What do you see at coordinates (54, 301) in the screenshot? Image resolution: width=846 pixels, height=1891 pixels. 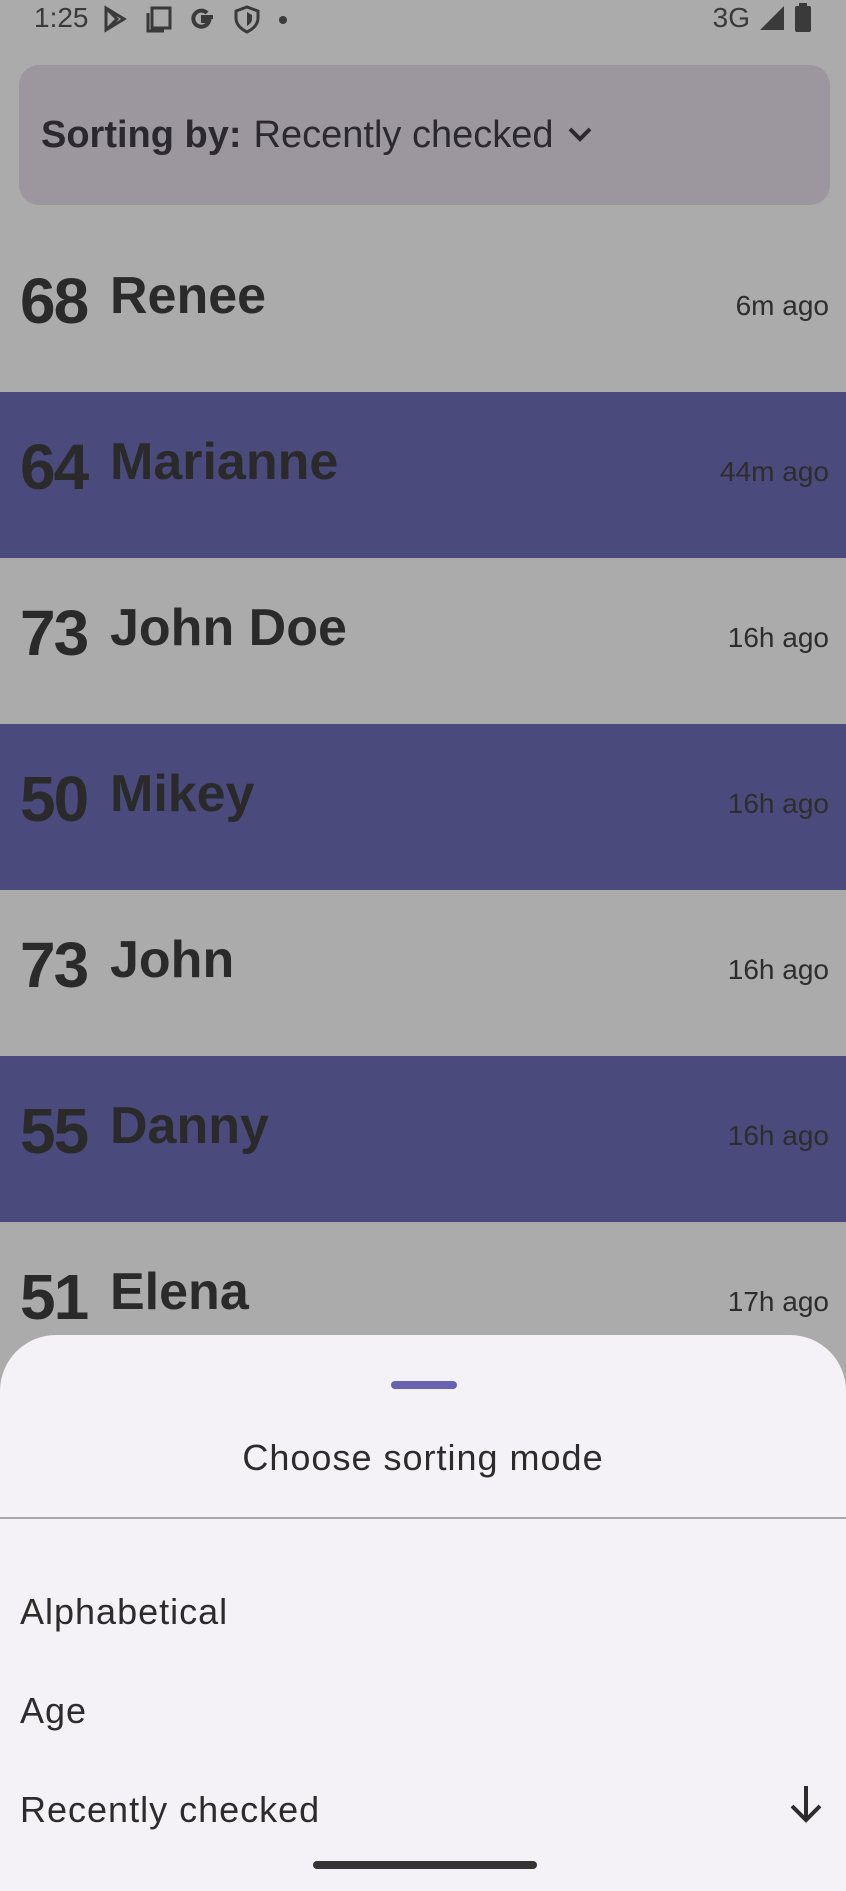 I see `age-value: 68` at bounding box center [54, 301].